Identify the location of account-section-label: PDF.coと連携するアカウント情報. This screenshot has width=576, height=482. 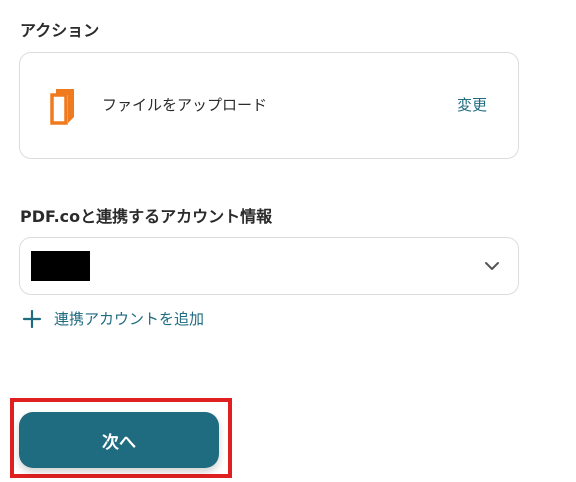
(146, 216).